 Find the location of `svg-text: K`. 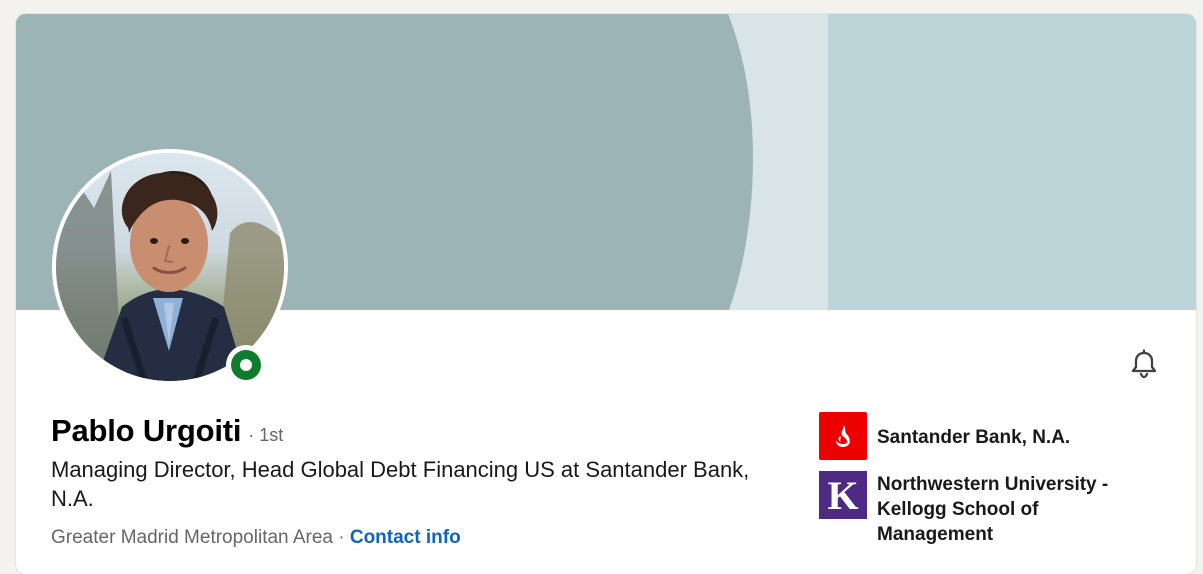

svg-text: K is located at coordinates (842, 495).